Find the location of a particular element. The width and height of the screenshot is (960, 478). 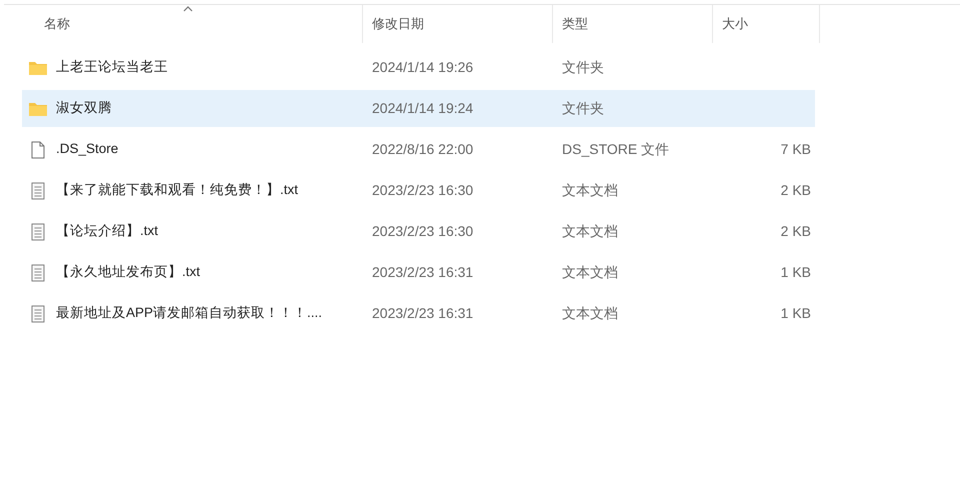

size-cell: 7 KB is located at coordinates (795, 149).